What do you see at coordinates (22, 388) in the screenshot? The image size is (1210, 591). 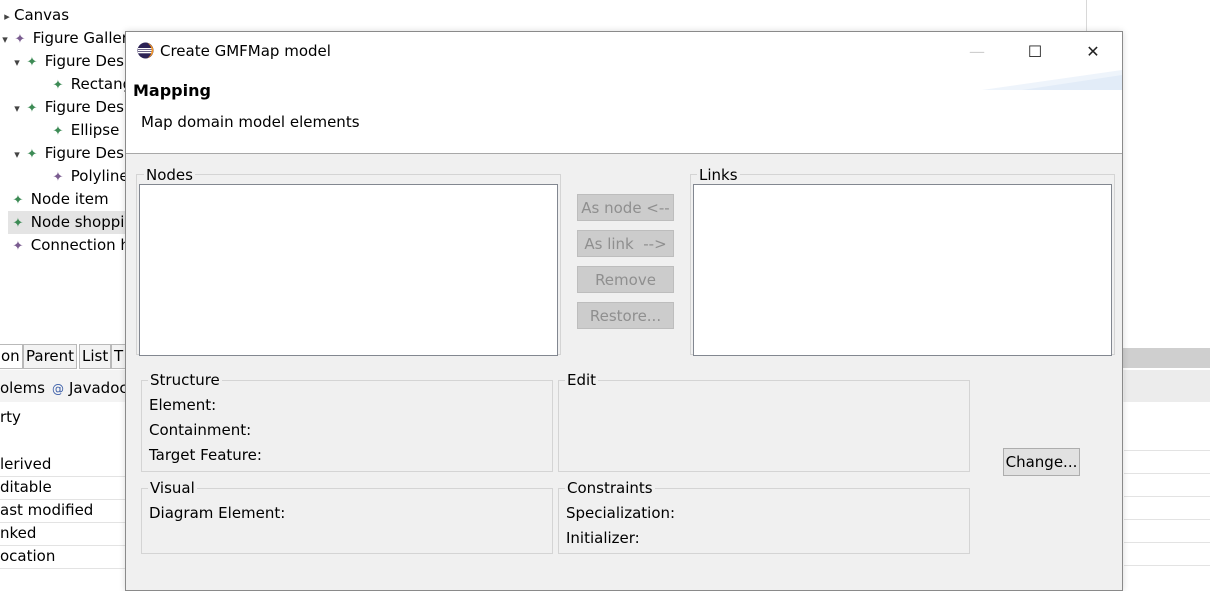 I see `view-tab-problems: olems` at bounding box center [22, 388].